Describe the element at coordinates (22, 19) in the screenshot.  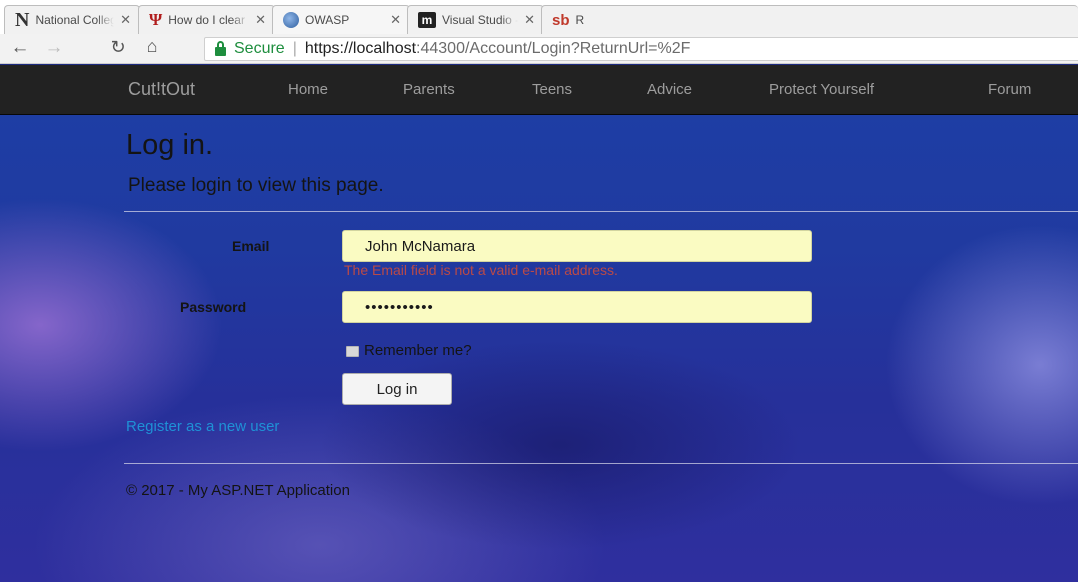
I see `n-logo-icon: N` at that location.